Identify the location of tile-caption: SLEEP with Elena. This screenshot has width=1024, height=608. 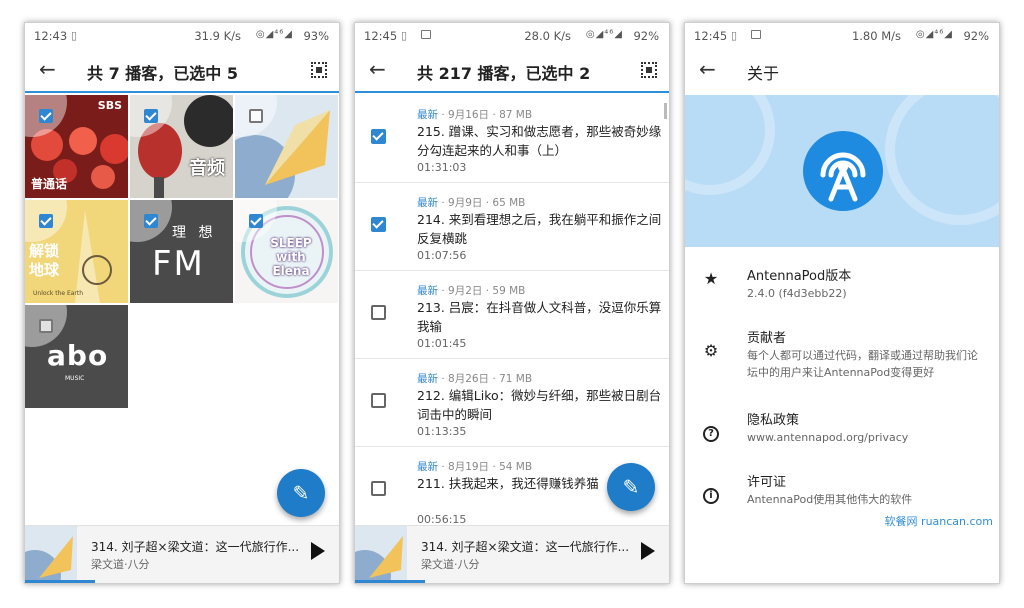
(291, 257).